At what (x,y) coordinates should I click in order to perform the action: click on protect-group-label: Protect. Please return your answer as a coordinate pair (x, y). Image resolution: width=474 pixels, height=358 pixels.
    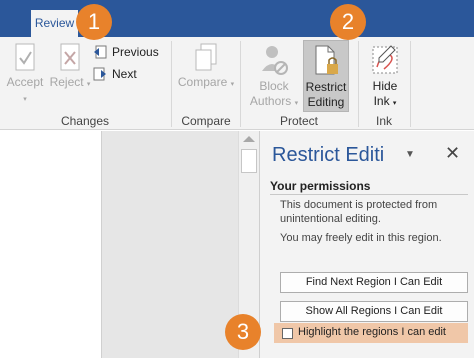
    Looking at the image, I should click on (298, 121).